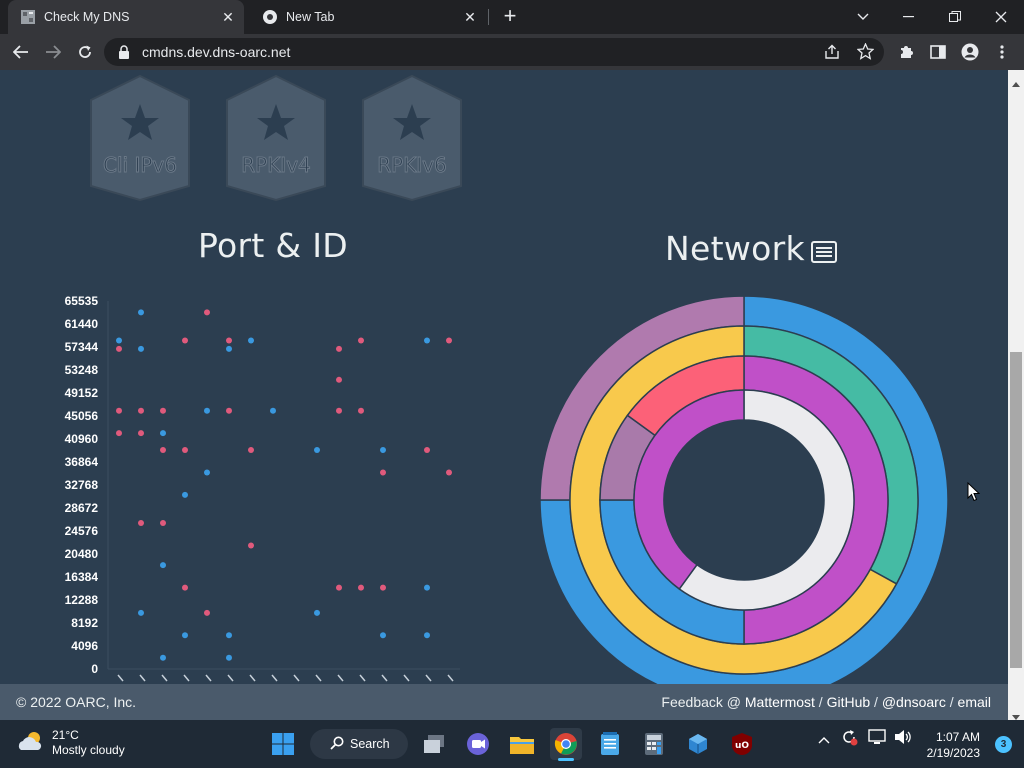 The width and height of the screenshot is (1024, 768). What do you see at coordinates (824, 740) in the screenshot?
I see `show-hidden-icons-chevron-icon` at bounding box center [824, 740].